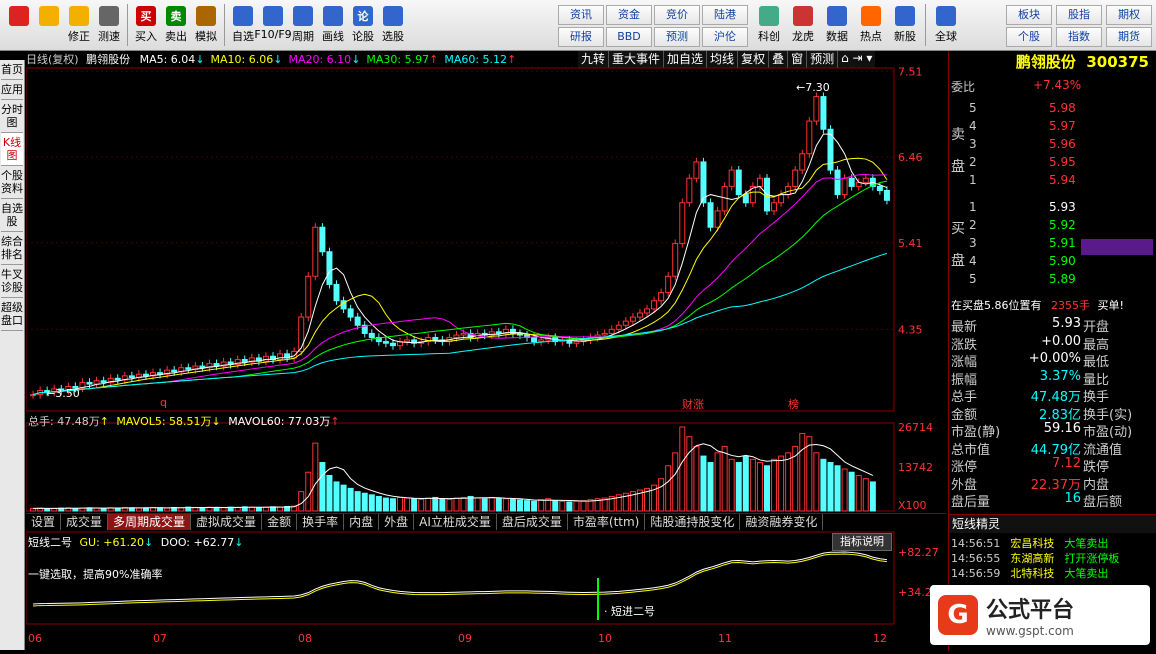 The image size is (1156, 654). What do you see at coordinates (862, 542) in the screenshot?
I see `indicator-explain-button: 指标说明` at bounding box center [862, 542].